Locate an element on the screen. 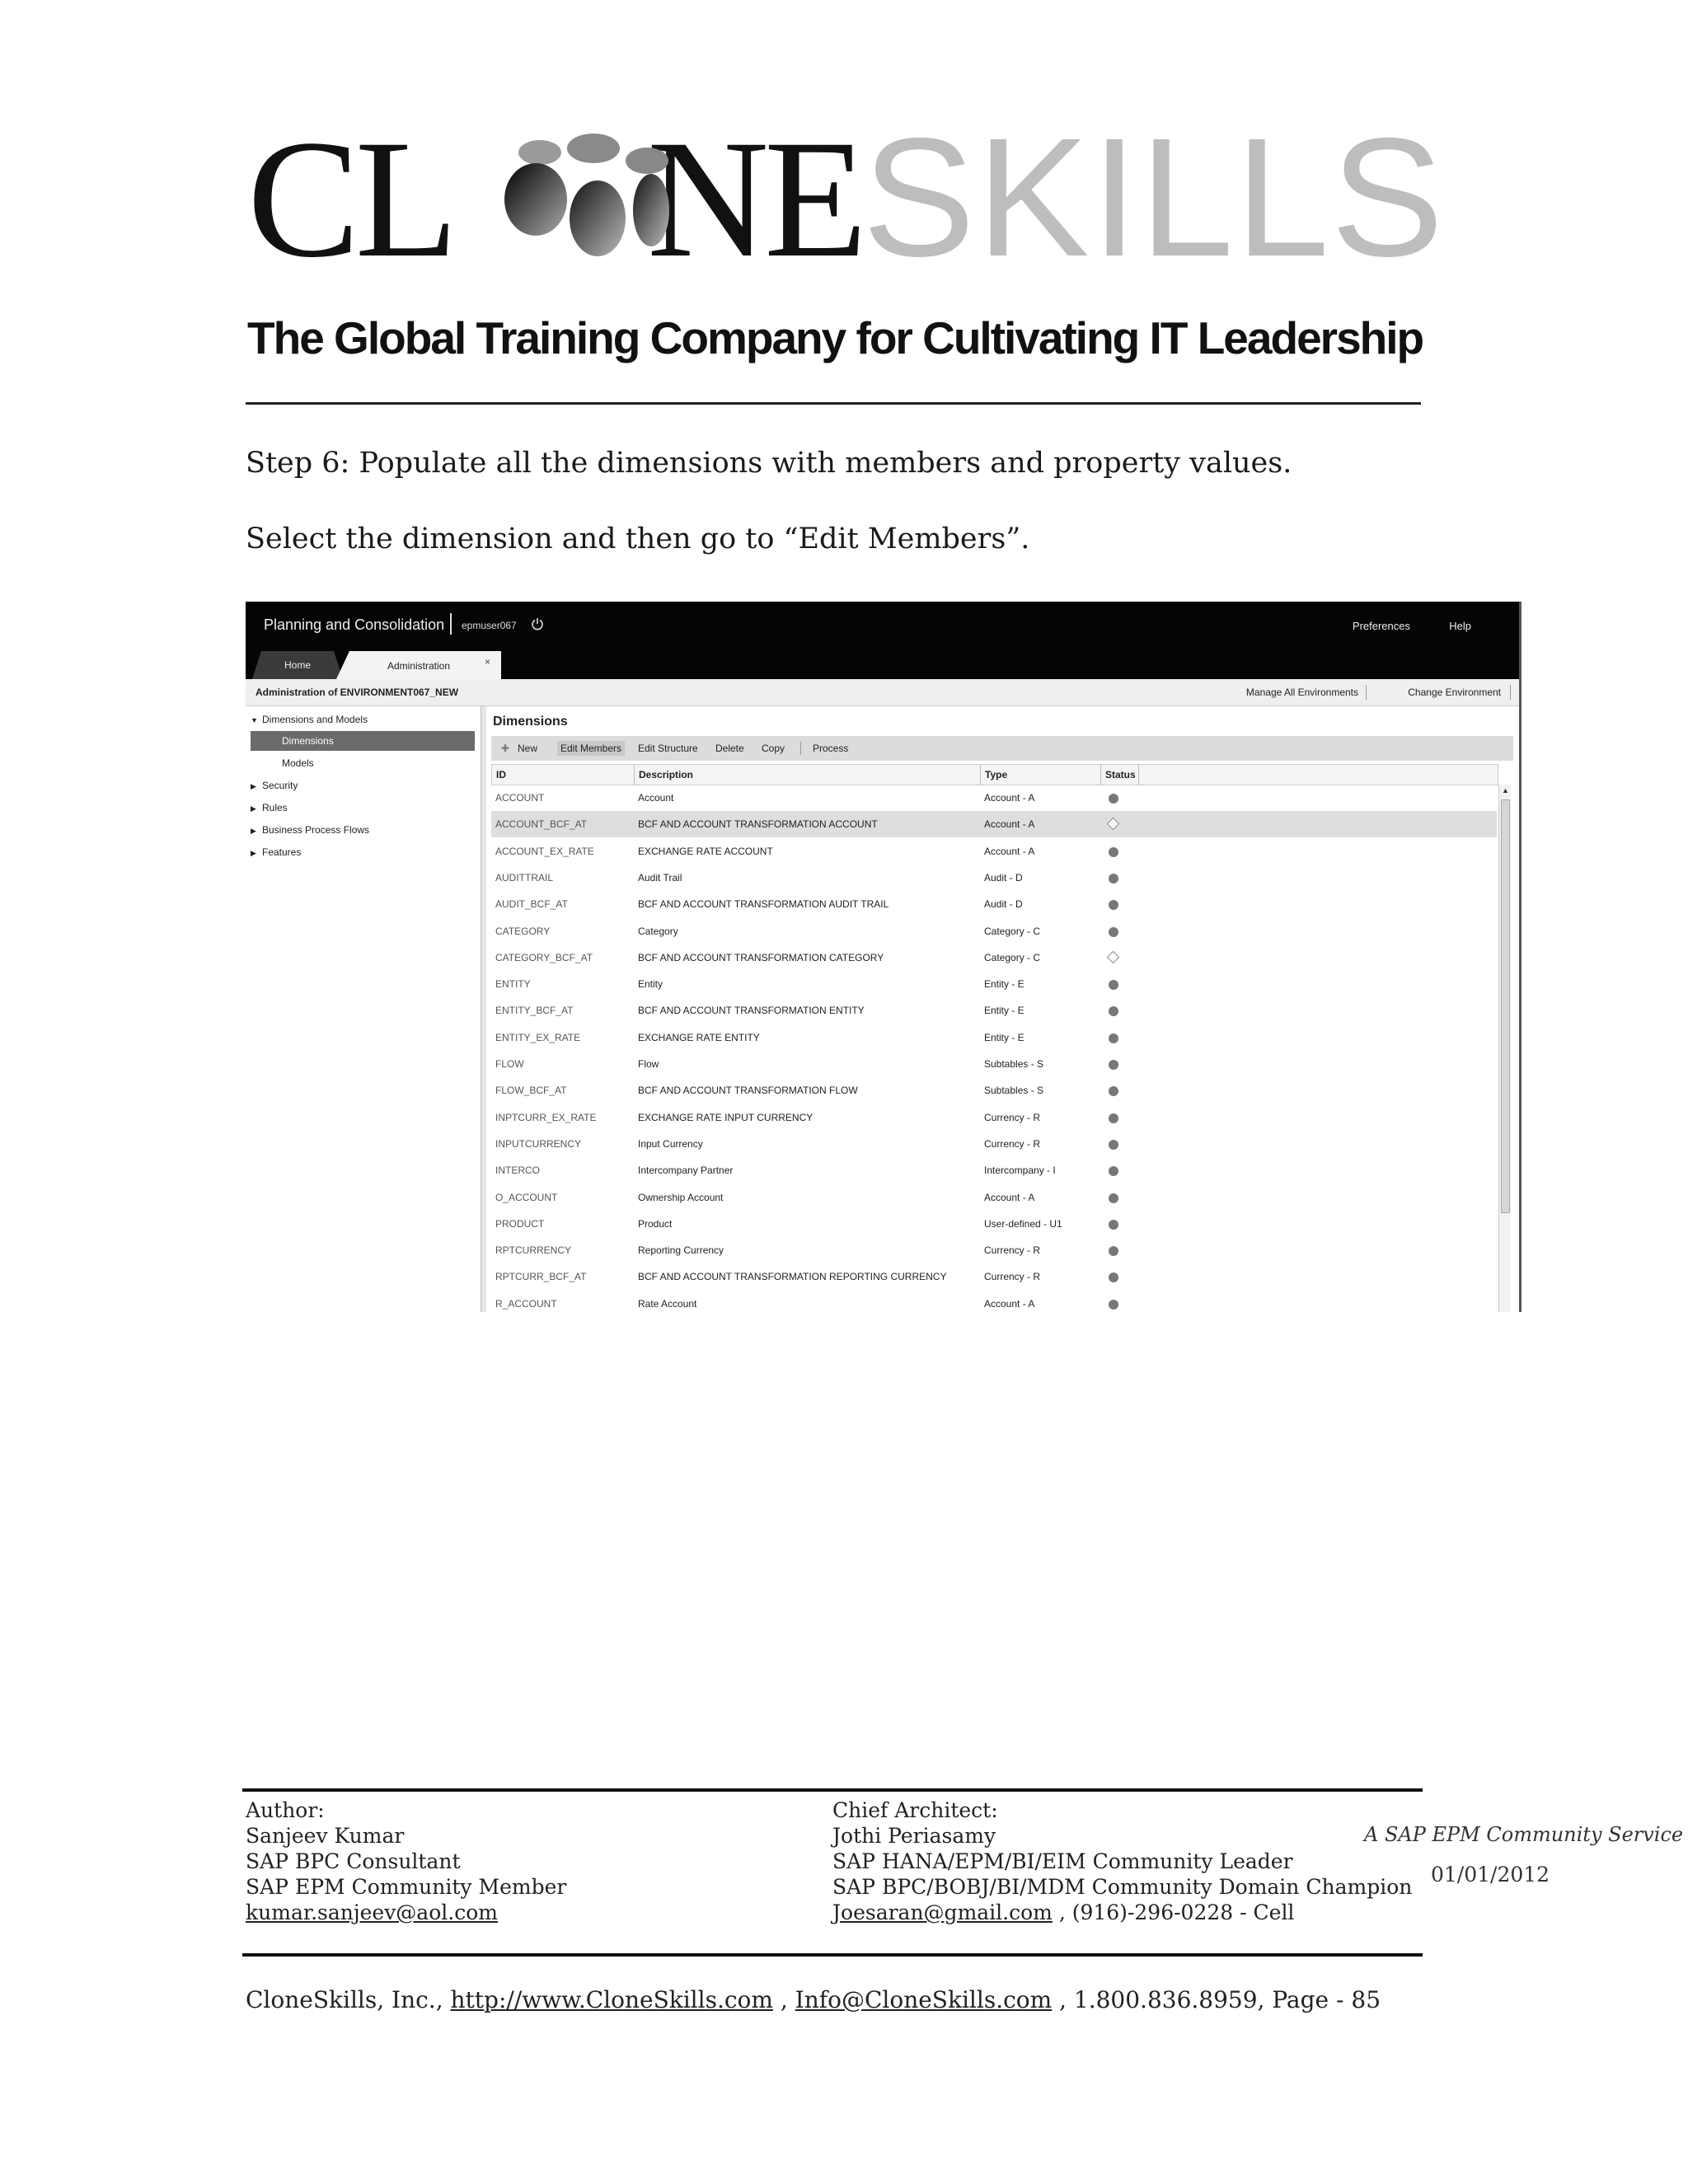 The width and height of the screenshot is (1688, 2184). info-email-link: Info@CloneSkills.com is located at coordinates (924, 1999).